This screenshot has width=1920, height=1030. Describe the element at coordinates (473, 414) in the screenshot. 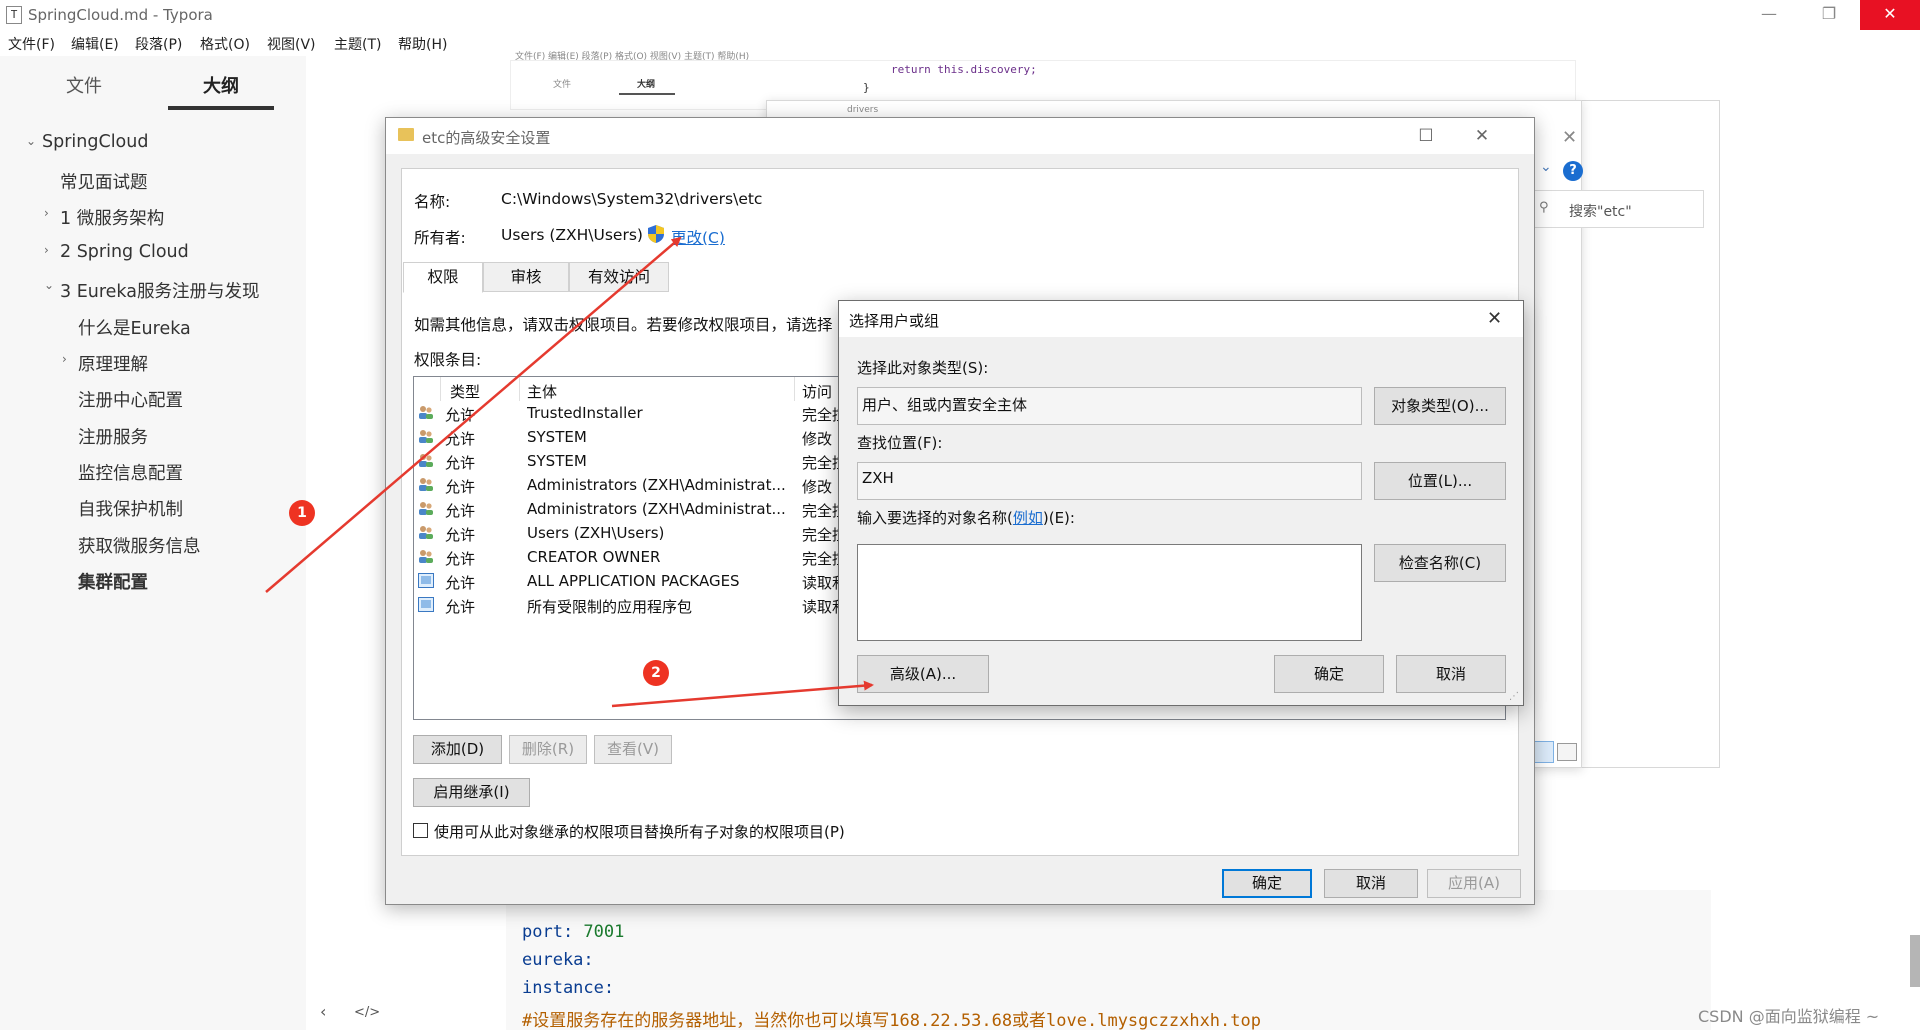

I see `arrow-to-change-link` at that location.